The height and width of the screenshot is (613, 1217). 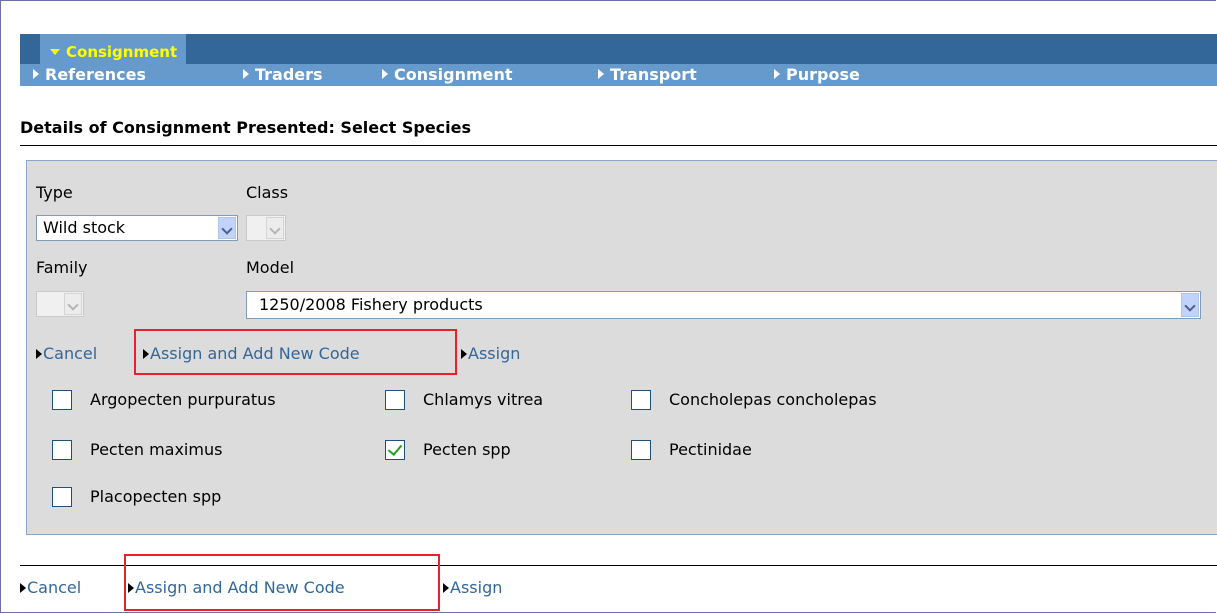 I want to click on cancel-link-bottom: Cancel, so click(x=50, y=588).